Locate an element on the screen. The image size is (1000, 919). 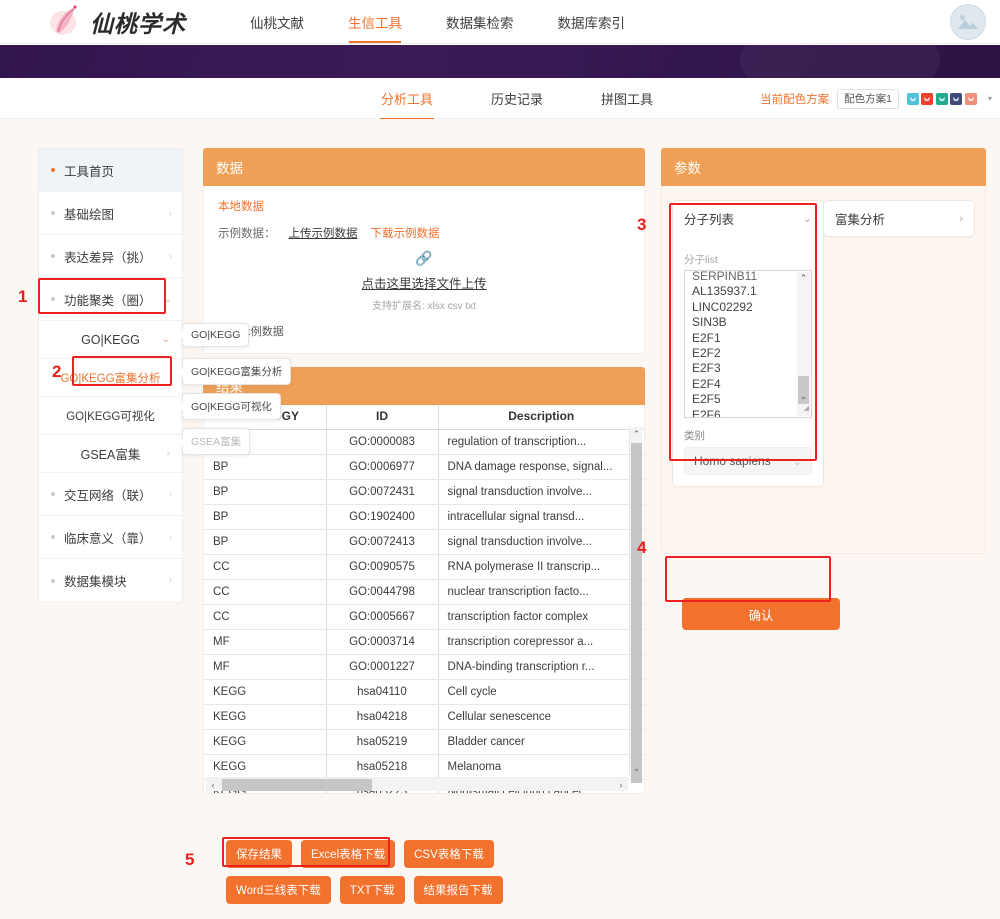
table-row: KEGG hsa05219 Bladder cancer is located at coordinates (424, 742).